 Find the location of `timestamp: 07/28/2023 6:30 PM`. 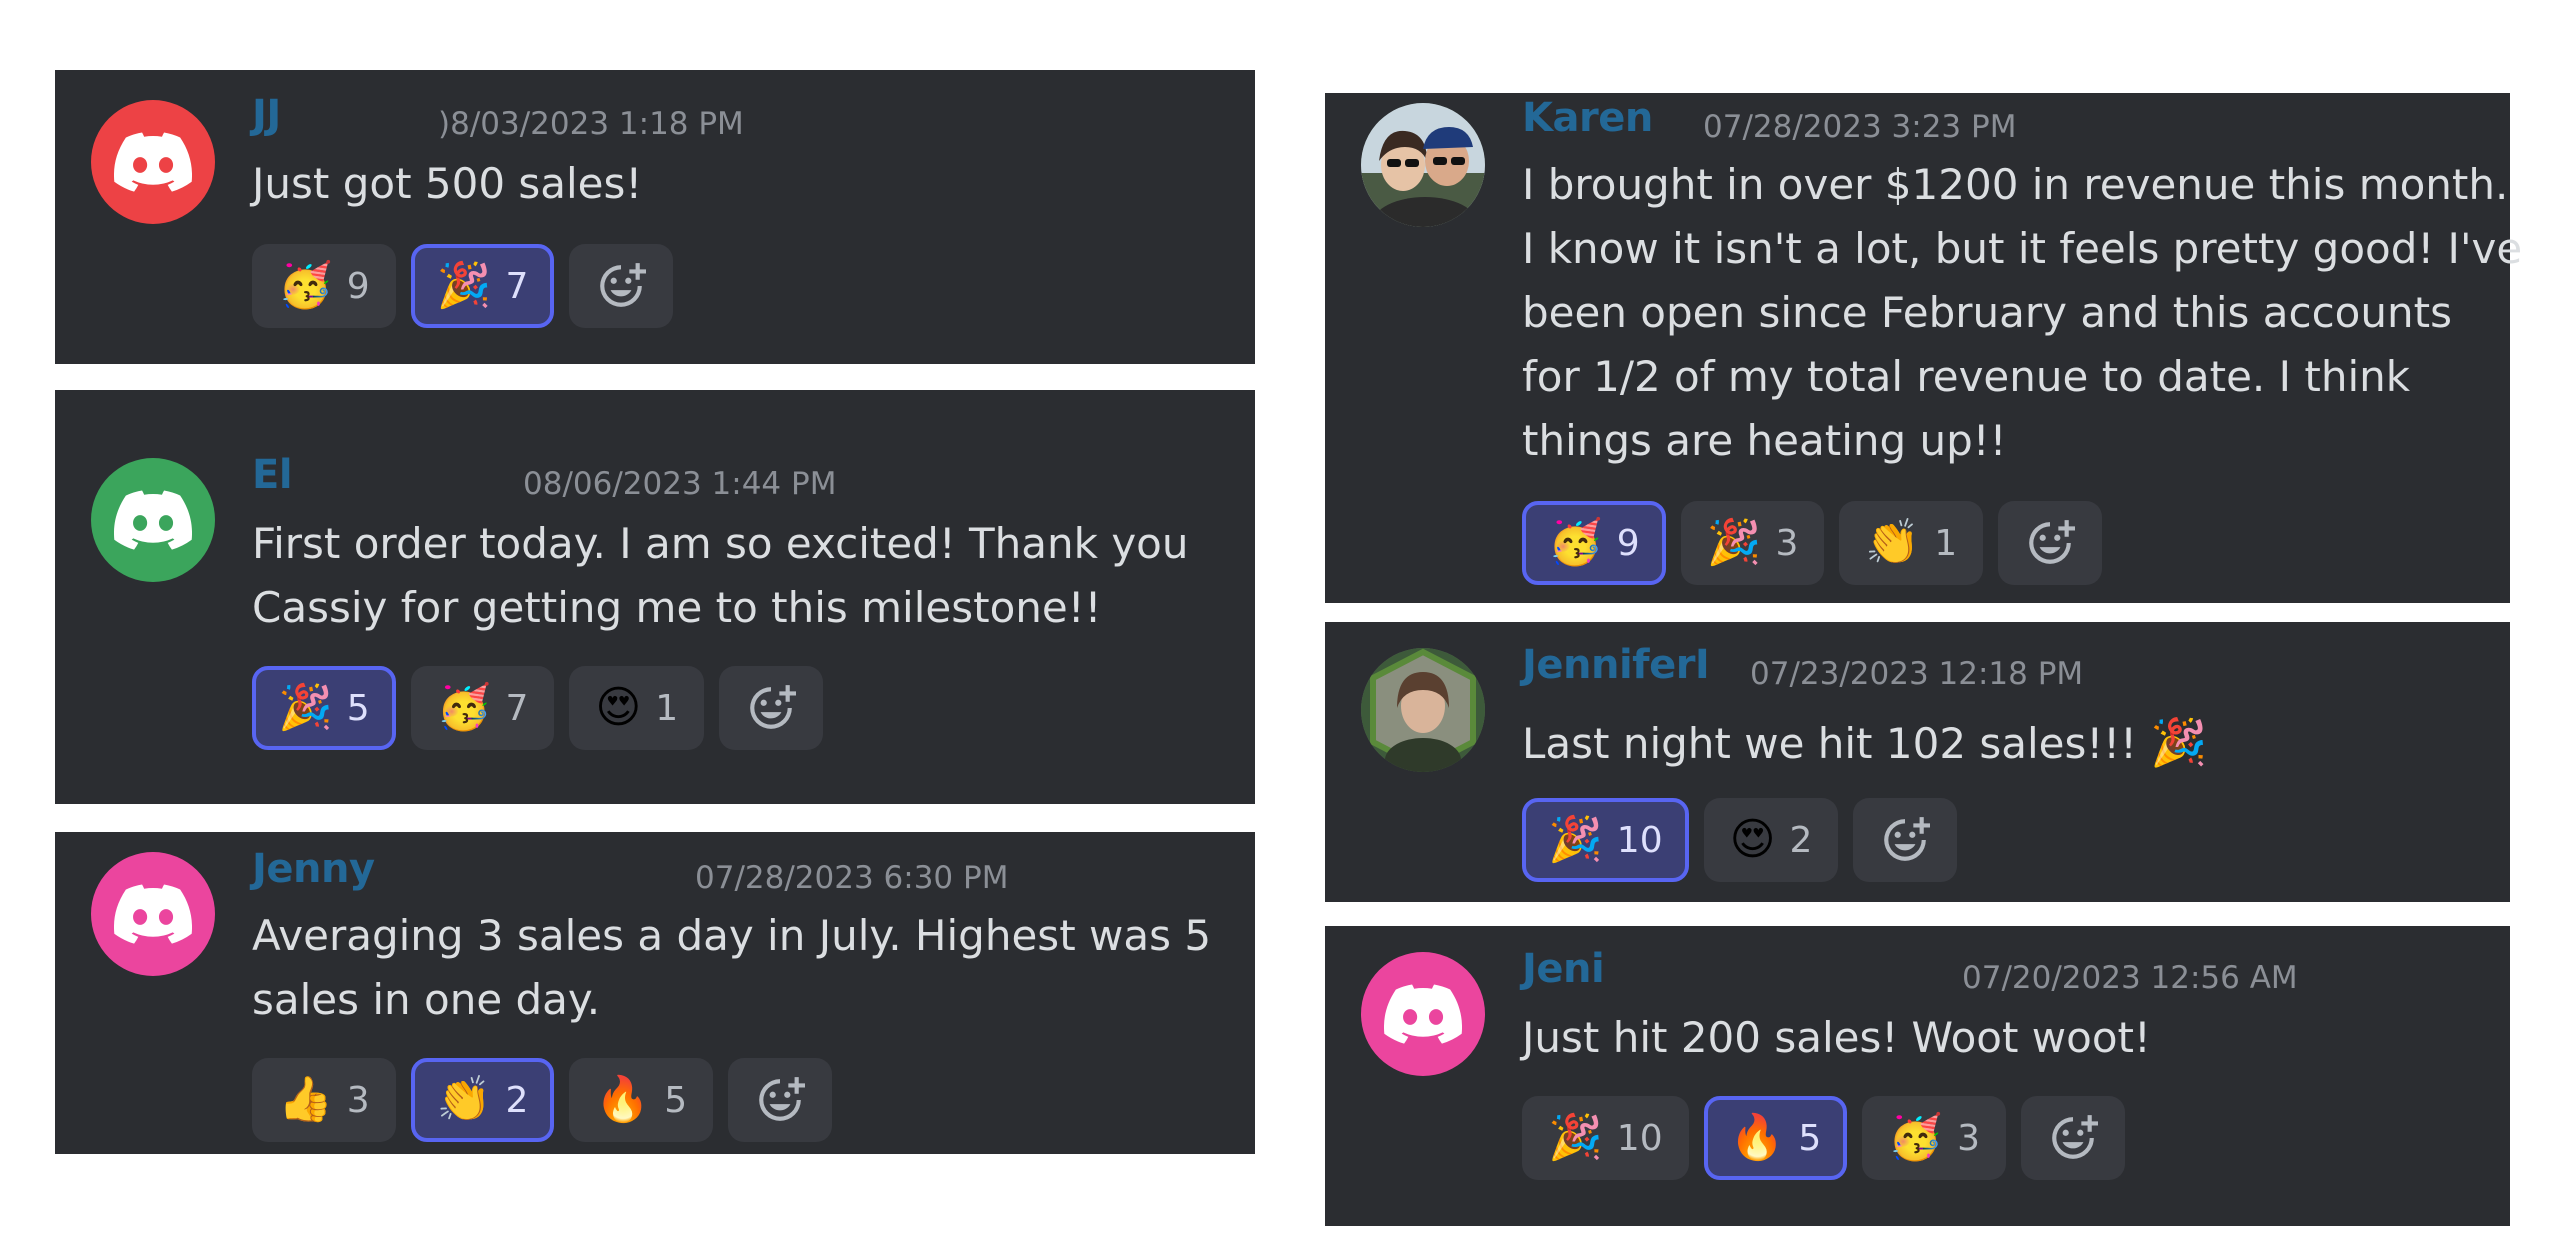

timestamp: 07/28/2023 6:30 PM is located at coordinates (852, 878).